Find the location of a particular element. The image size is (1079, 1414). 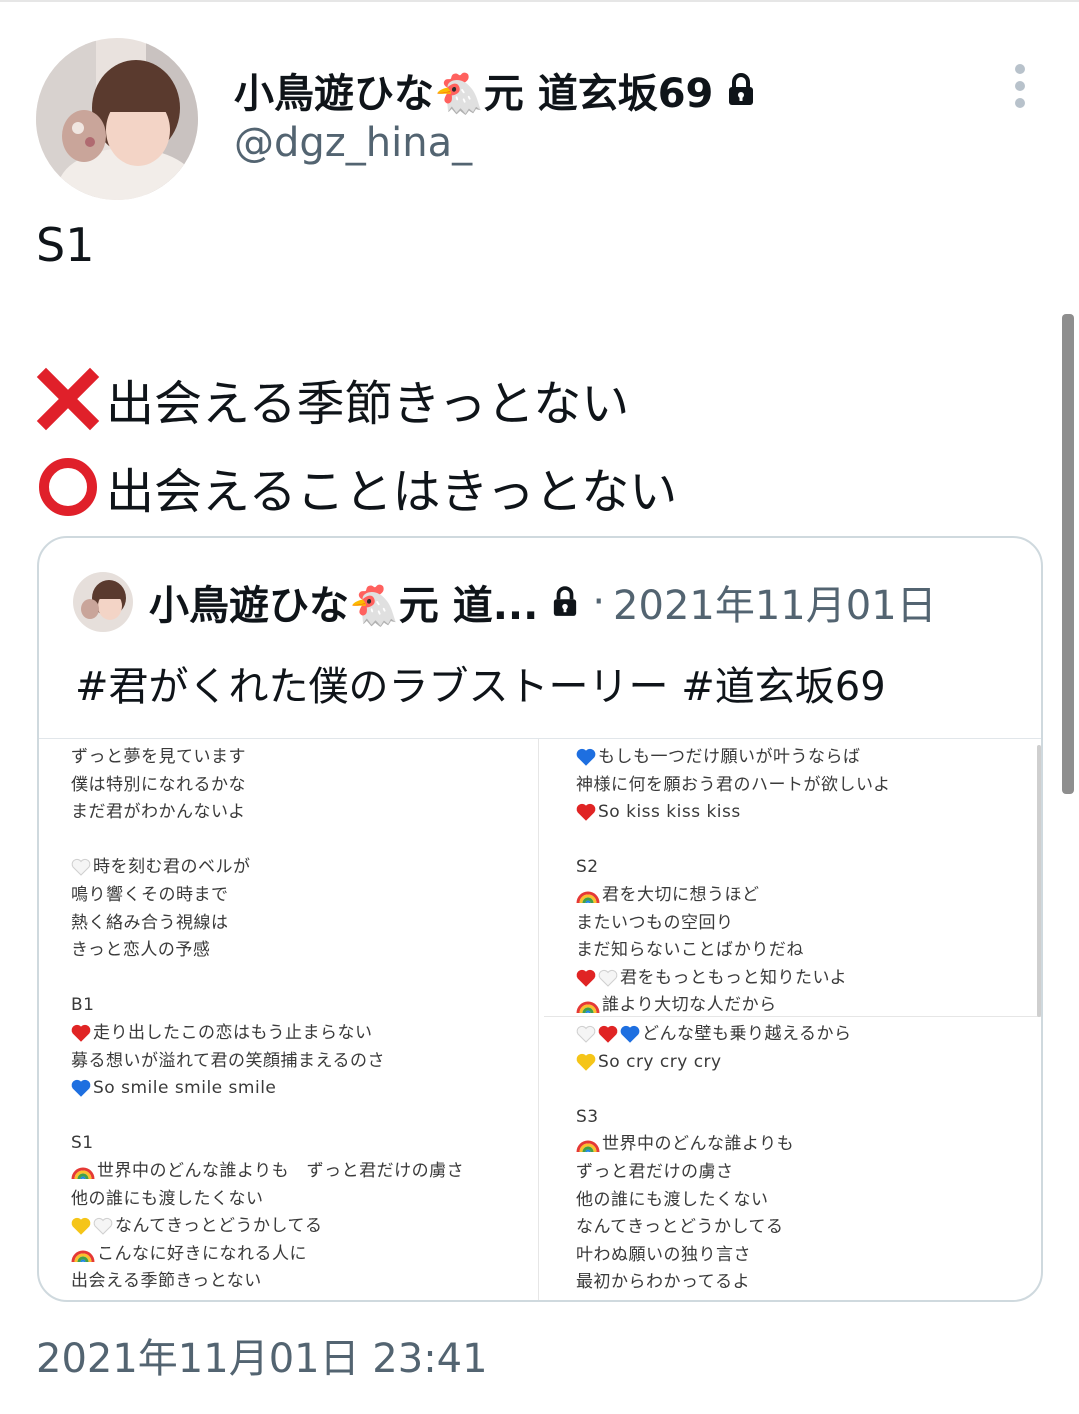

lyric-line: 神様に何を願おう君のハートが欲しいよ is located at coordinates (733, 785).